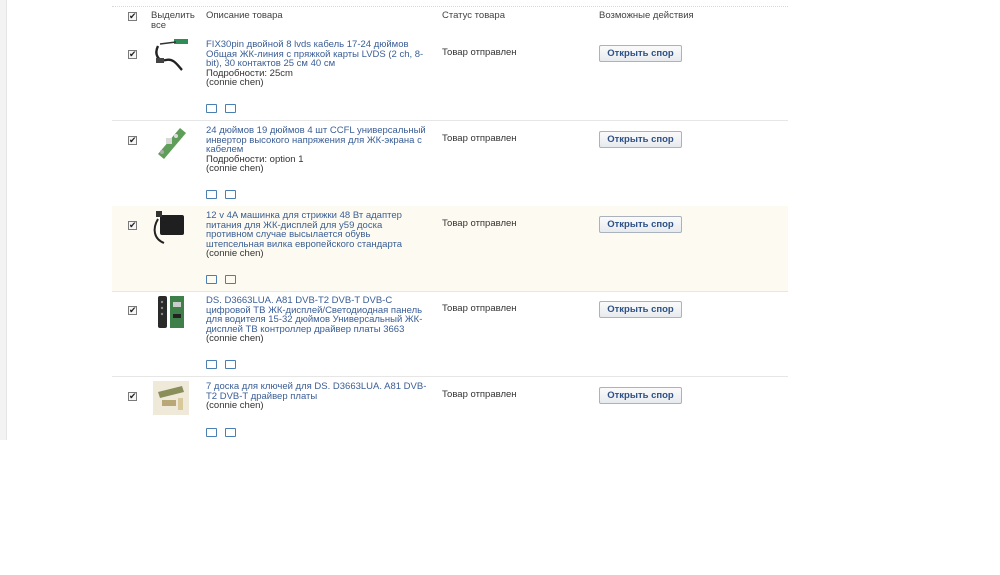 The image size is (1000, 575). What do you see at coordinates (473, 15) in the screenshot?
I see `header-status: Статус товара` at bounding box center [473, 15].